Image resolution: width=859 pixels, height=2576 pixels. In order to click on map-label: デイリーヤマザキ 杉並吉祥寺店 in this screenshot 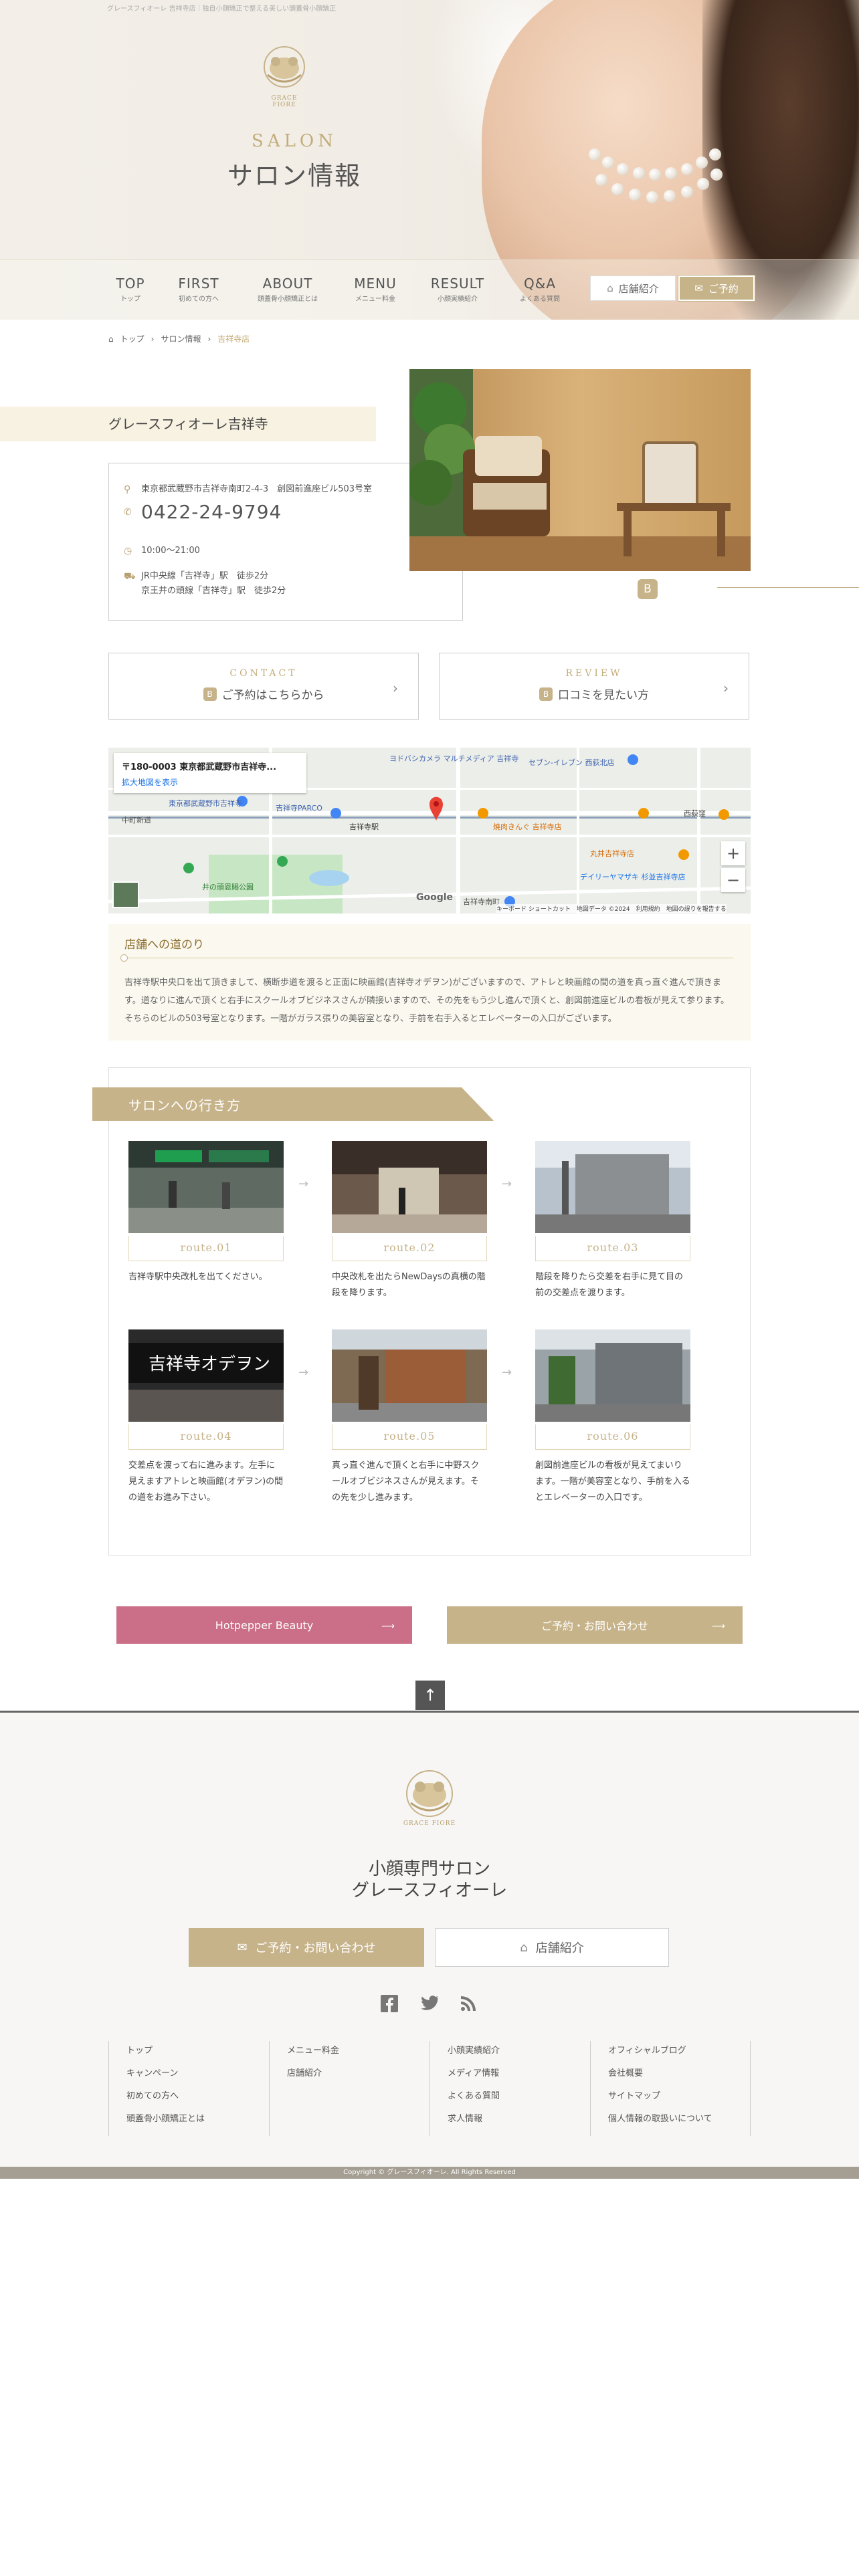, I will do `click(633, 877)`.